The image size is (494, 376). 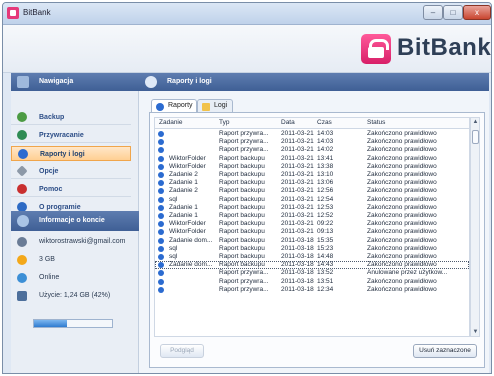 I want to click on sidebar-item-label: Przywracanie, so click(x=61, y=135).